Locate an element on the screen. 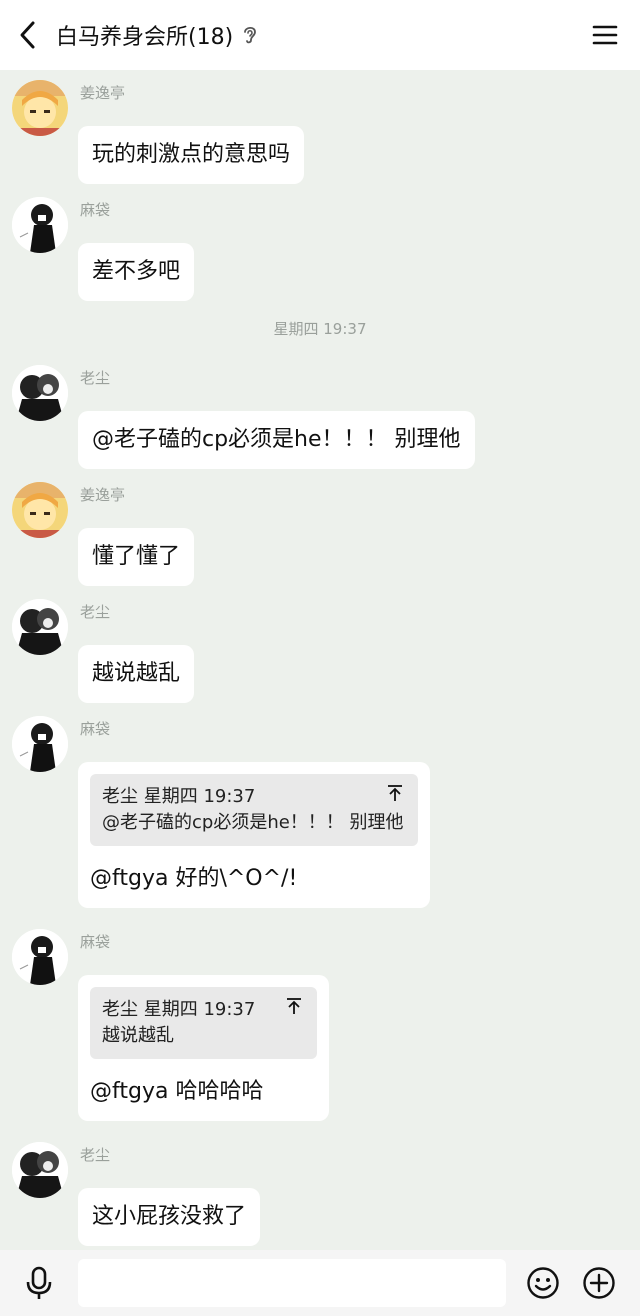  page-title: 白马养身会所(18) is located at coordinates (145, 37).